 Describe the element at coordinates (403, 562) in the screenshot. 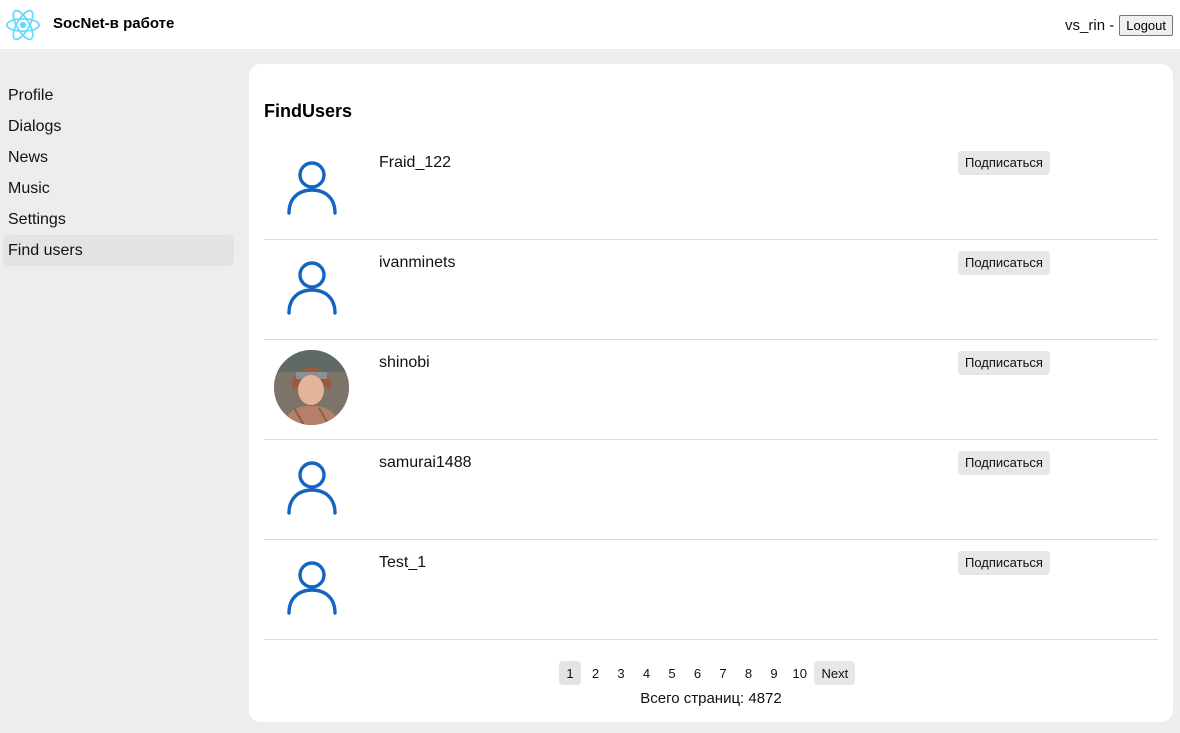

I see `user-name: Test_1` at that location.